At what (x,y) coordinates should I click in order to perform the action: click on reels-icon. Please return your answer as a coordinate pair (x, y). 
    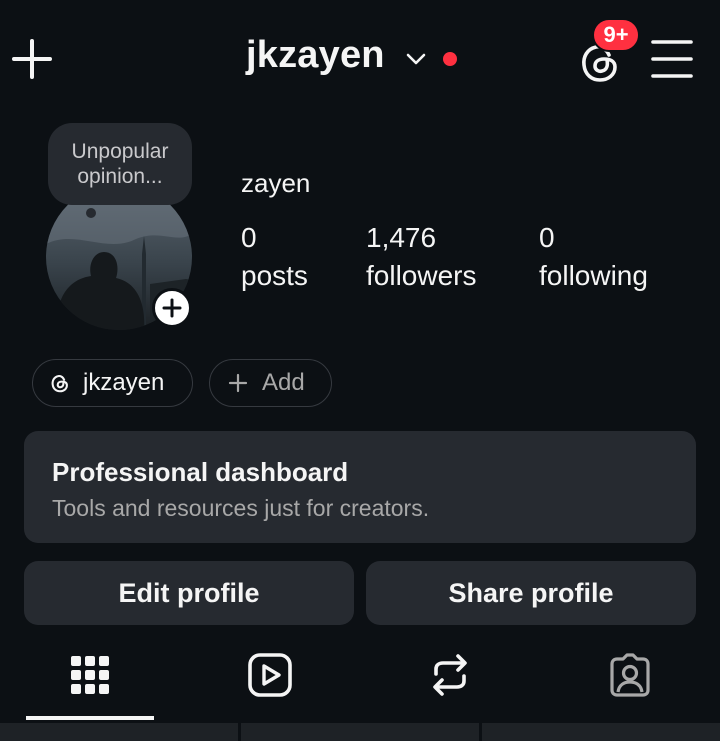
    Looking at the image, I should click on (270, 675).